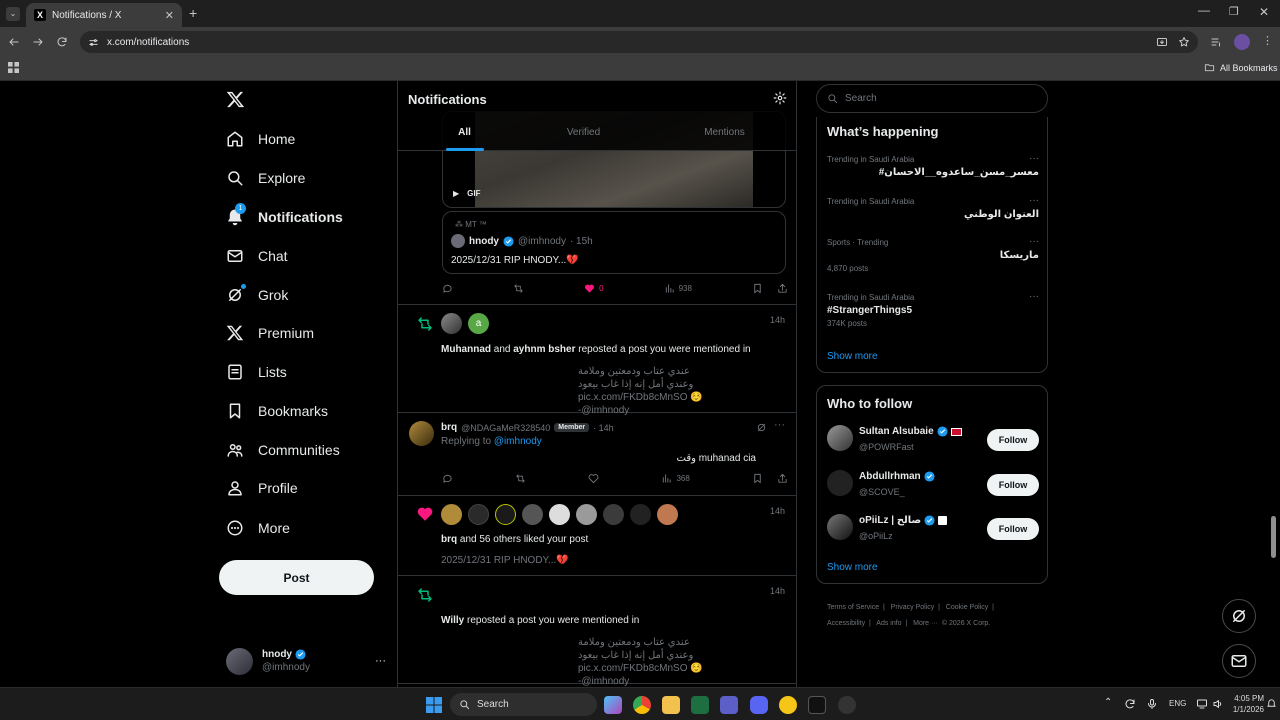 The image size is (1280, 720). Describe the element at coordinates (193, 13) in the screenshot. I see `new-tab-icon: +` at that location.